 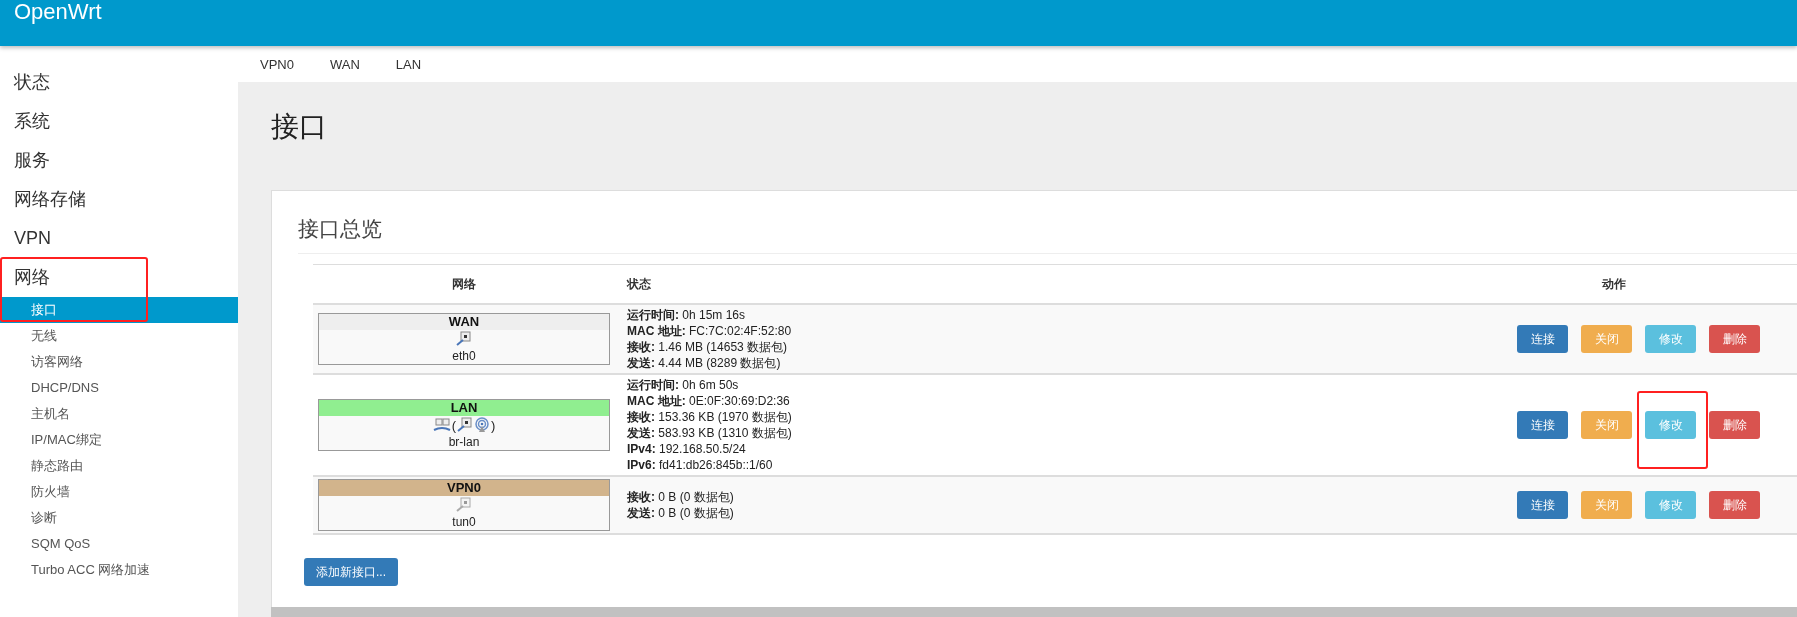 I want to click on column-header: 网络, so click(x=463, y=283).